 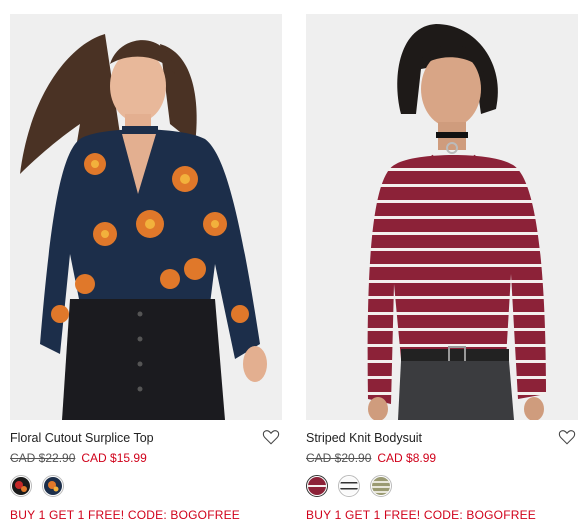 I want to click on swatch-olive-stripe, so click(x=381, y=486).